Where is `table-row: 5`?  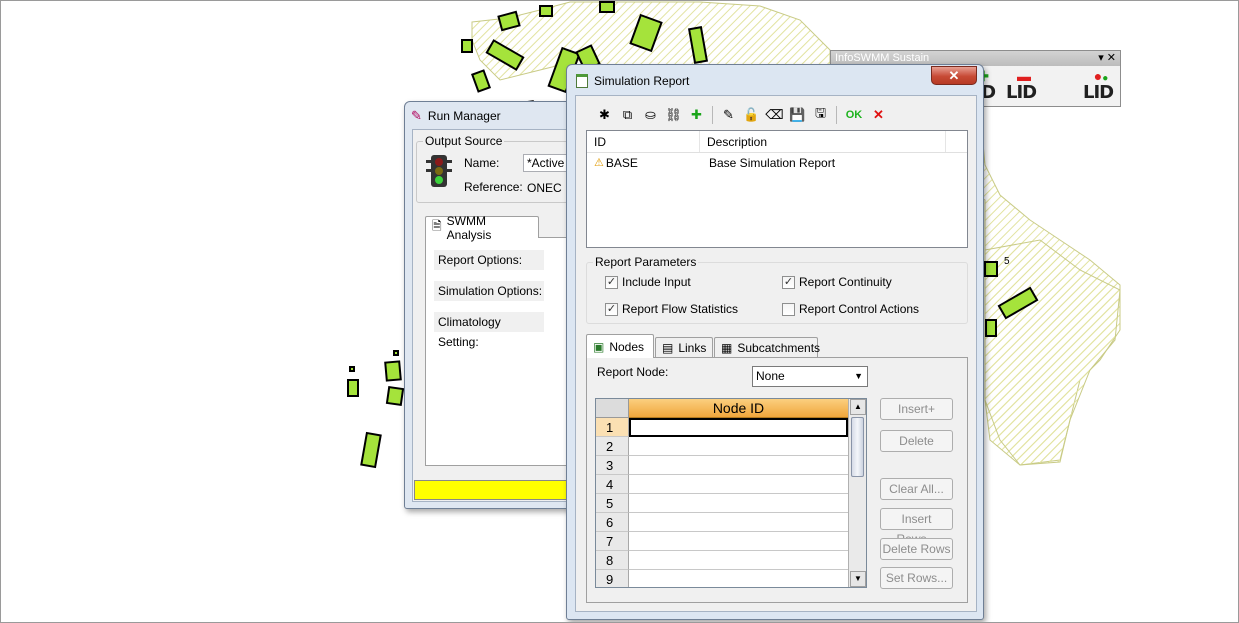
table-row: 5 is located at coordinates (722, 503).